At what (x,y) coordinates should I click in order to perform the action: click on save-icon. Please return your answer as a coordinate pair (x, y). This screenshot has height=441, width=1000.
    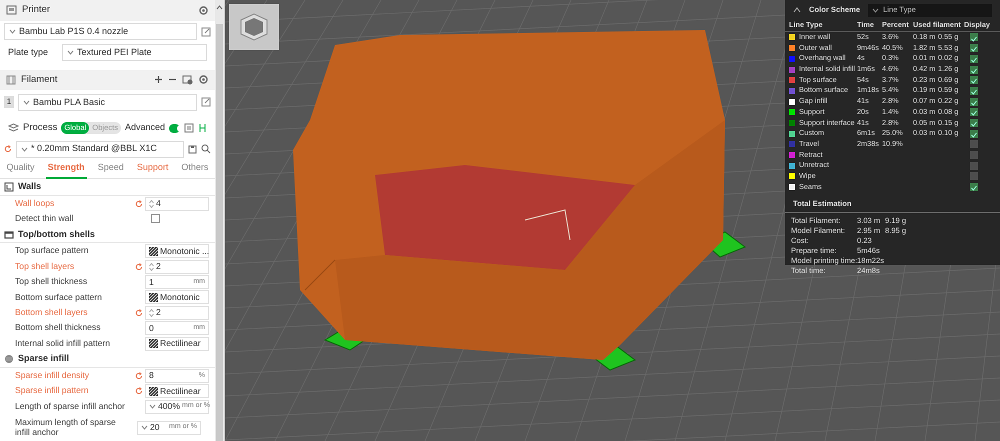
    Looking at the image, I should click on (192, 149).